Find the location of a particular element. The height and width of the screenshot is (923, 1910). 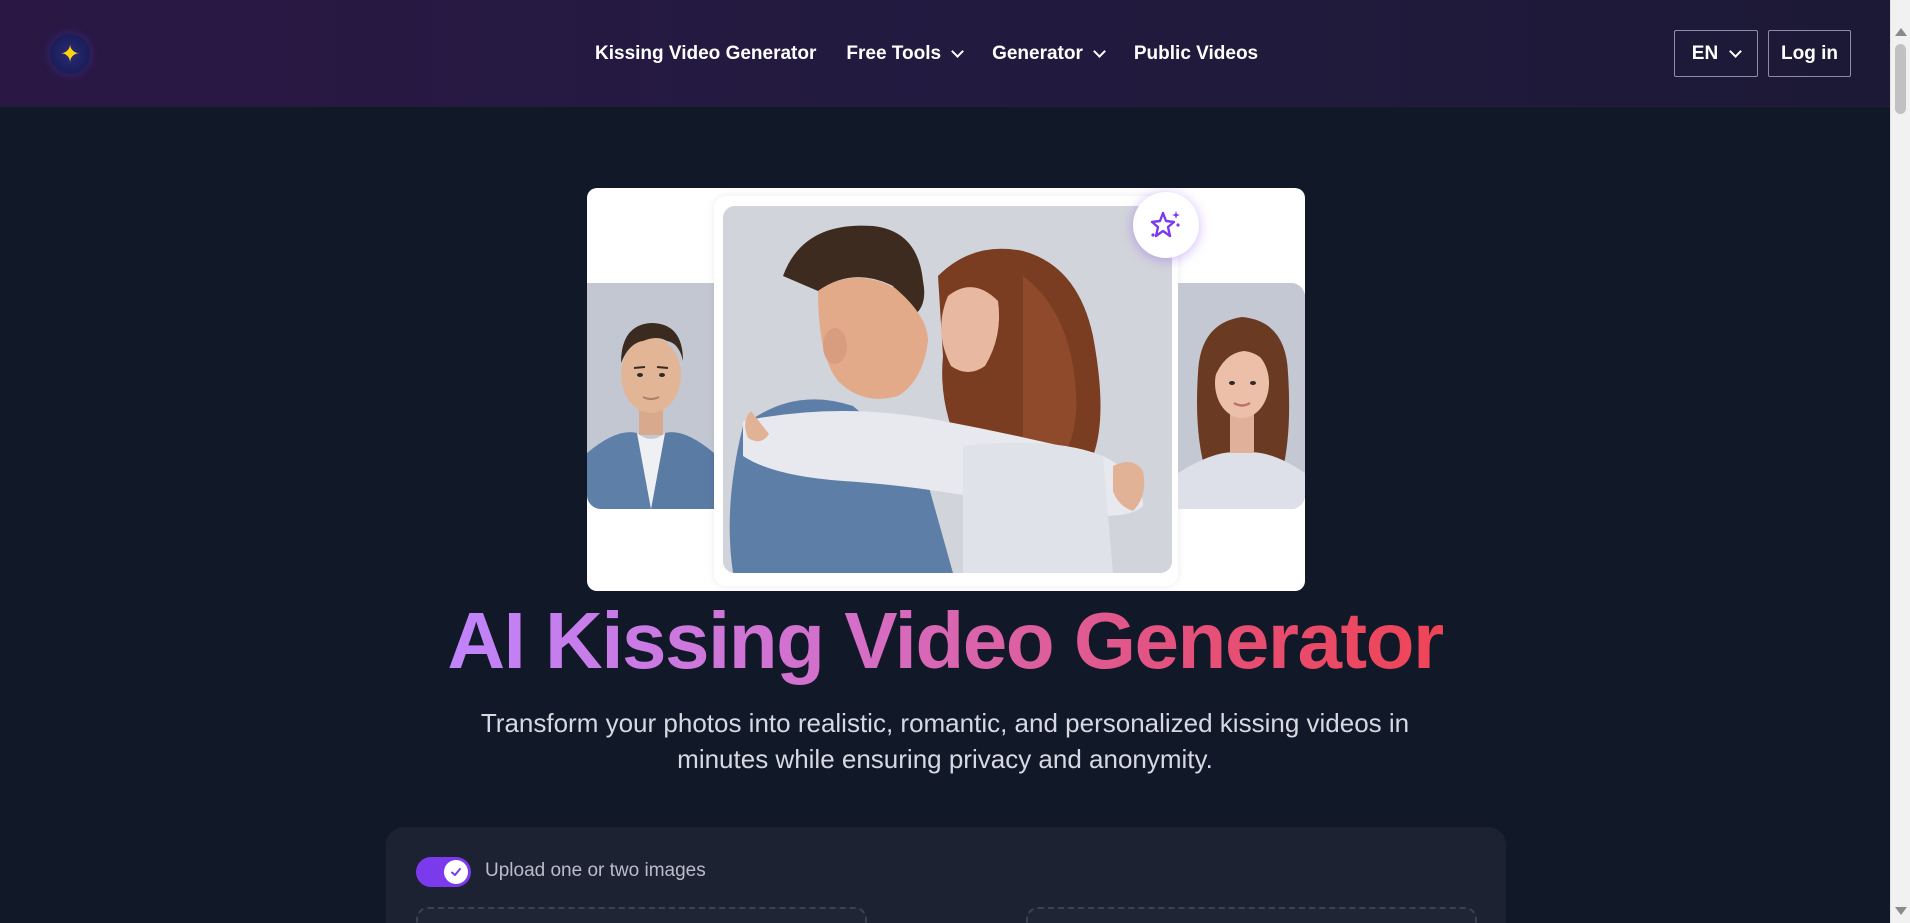

nav-item-free-tools: Free Tools is located at coordinates (905, 53).